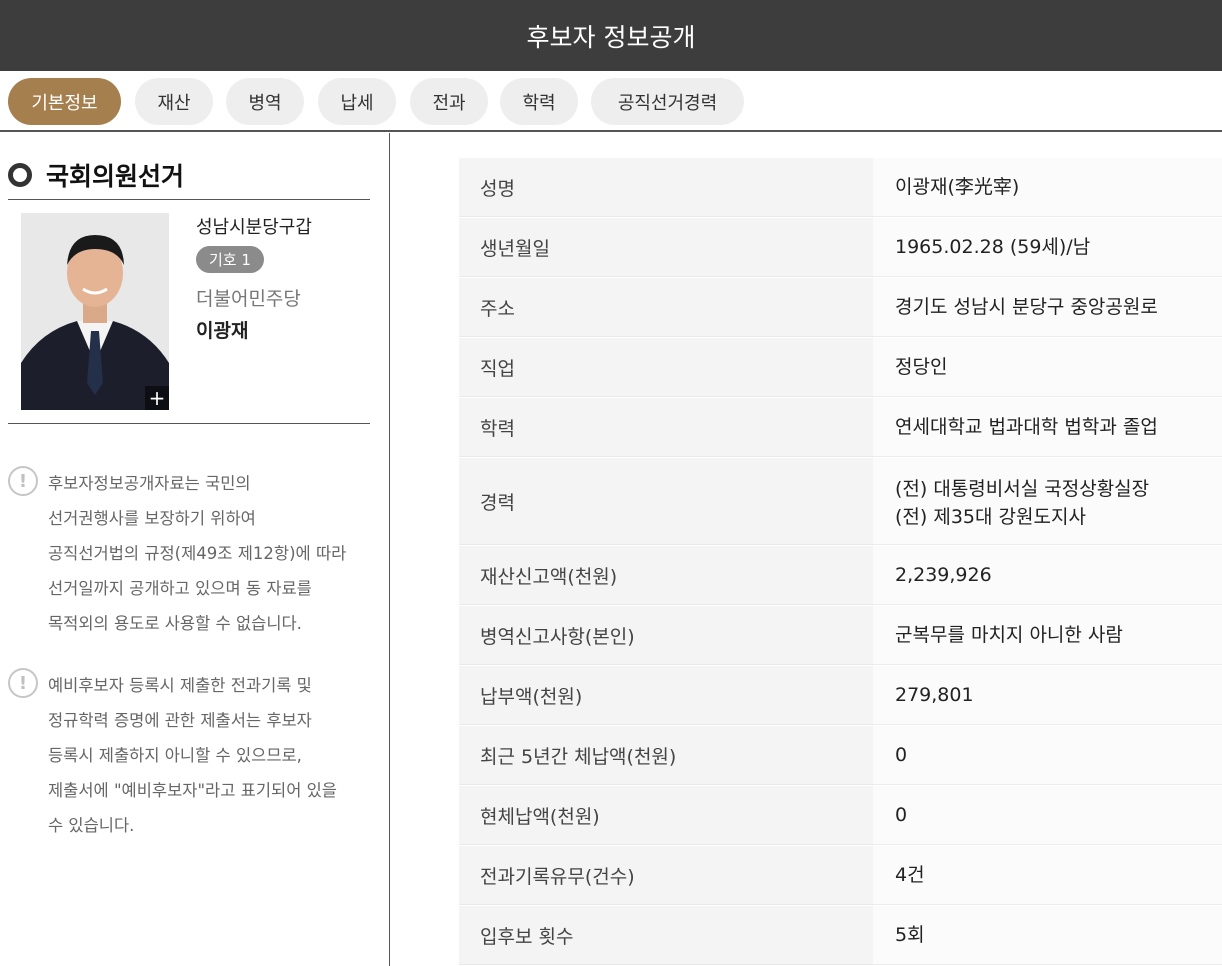 This screenshot has width=1222, height=966. I want to click on tab-election-career: 공직선거경력, so click(667, 101).